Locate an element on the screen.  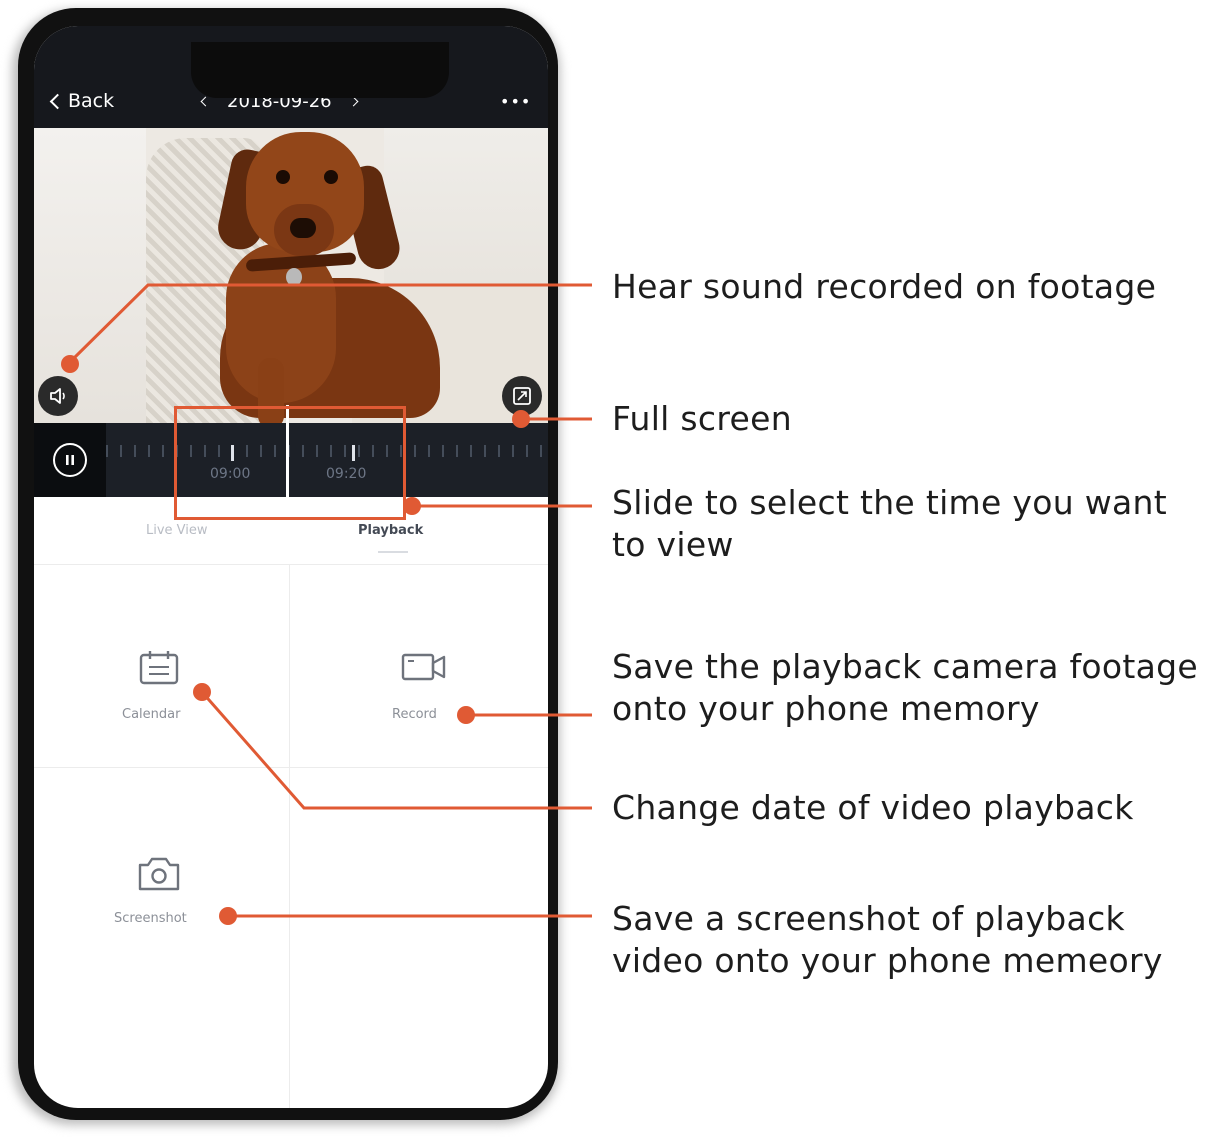
annotation-fullscreen: Full screen is located at coordinates (702, 418).